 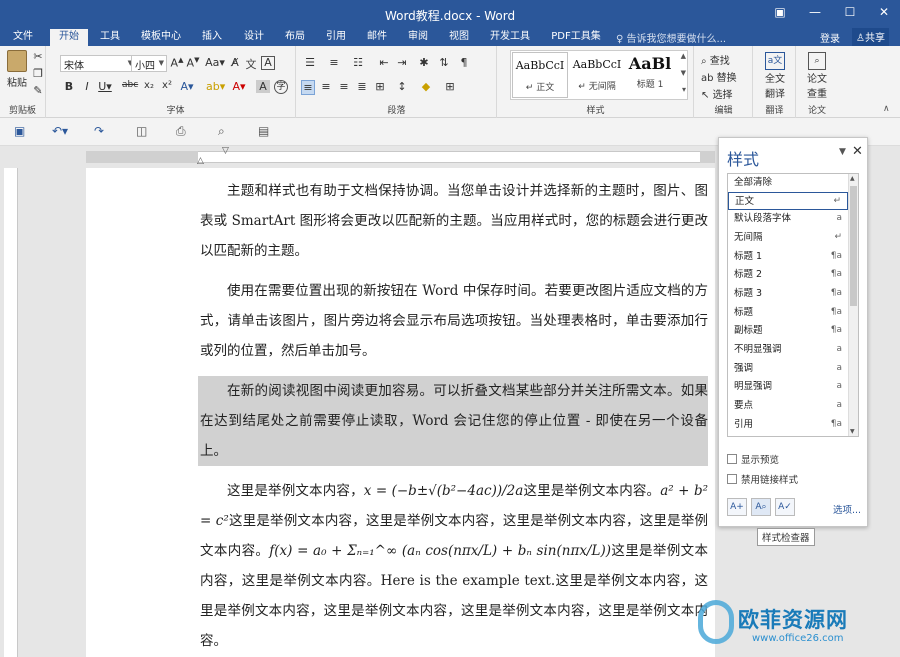 I want to click on copy-icon: ❐, so click(x=38, y=73).